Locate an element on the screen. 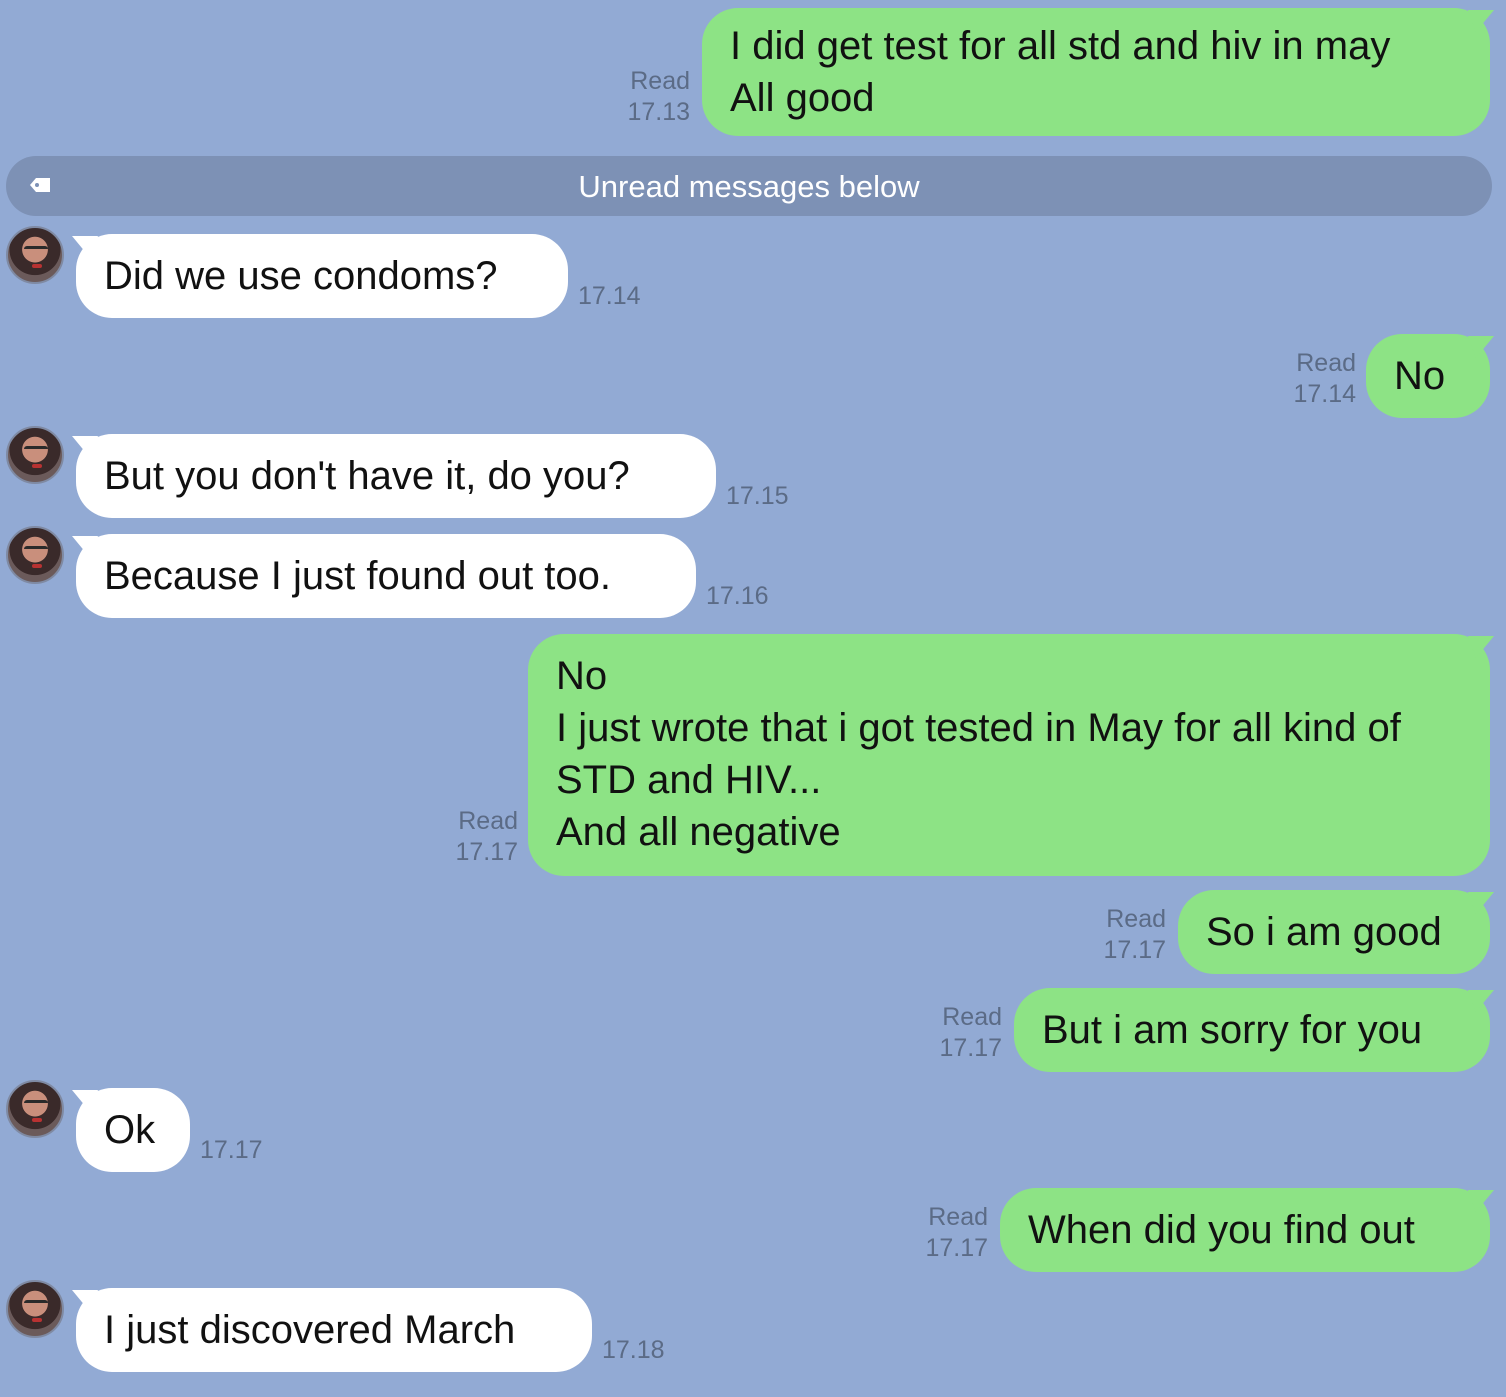 The image size is (1506, 1397). unread-divider: Unread messages below is located at coordinates (749, 186).